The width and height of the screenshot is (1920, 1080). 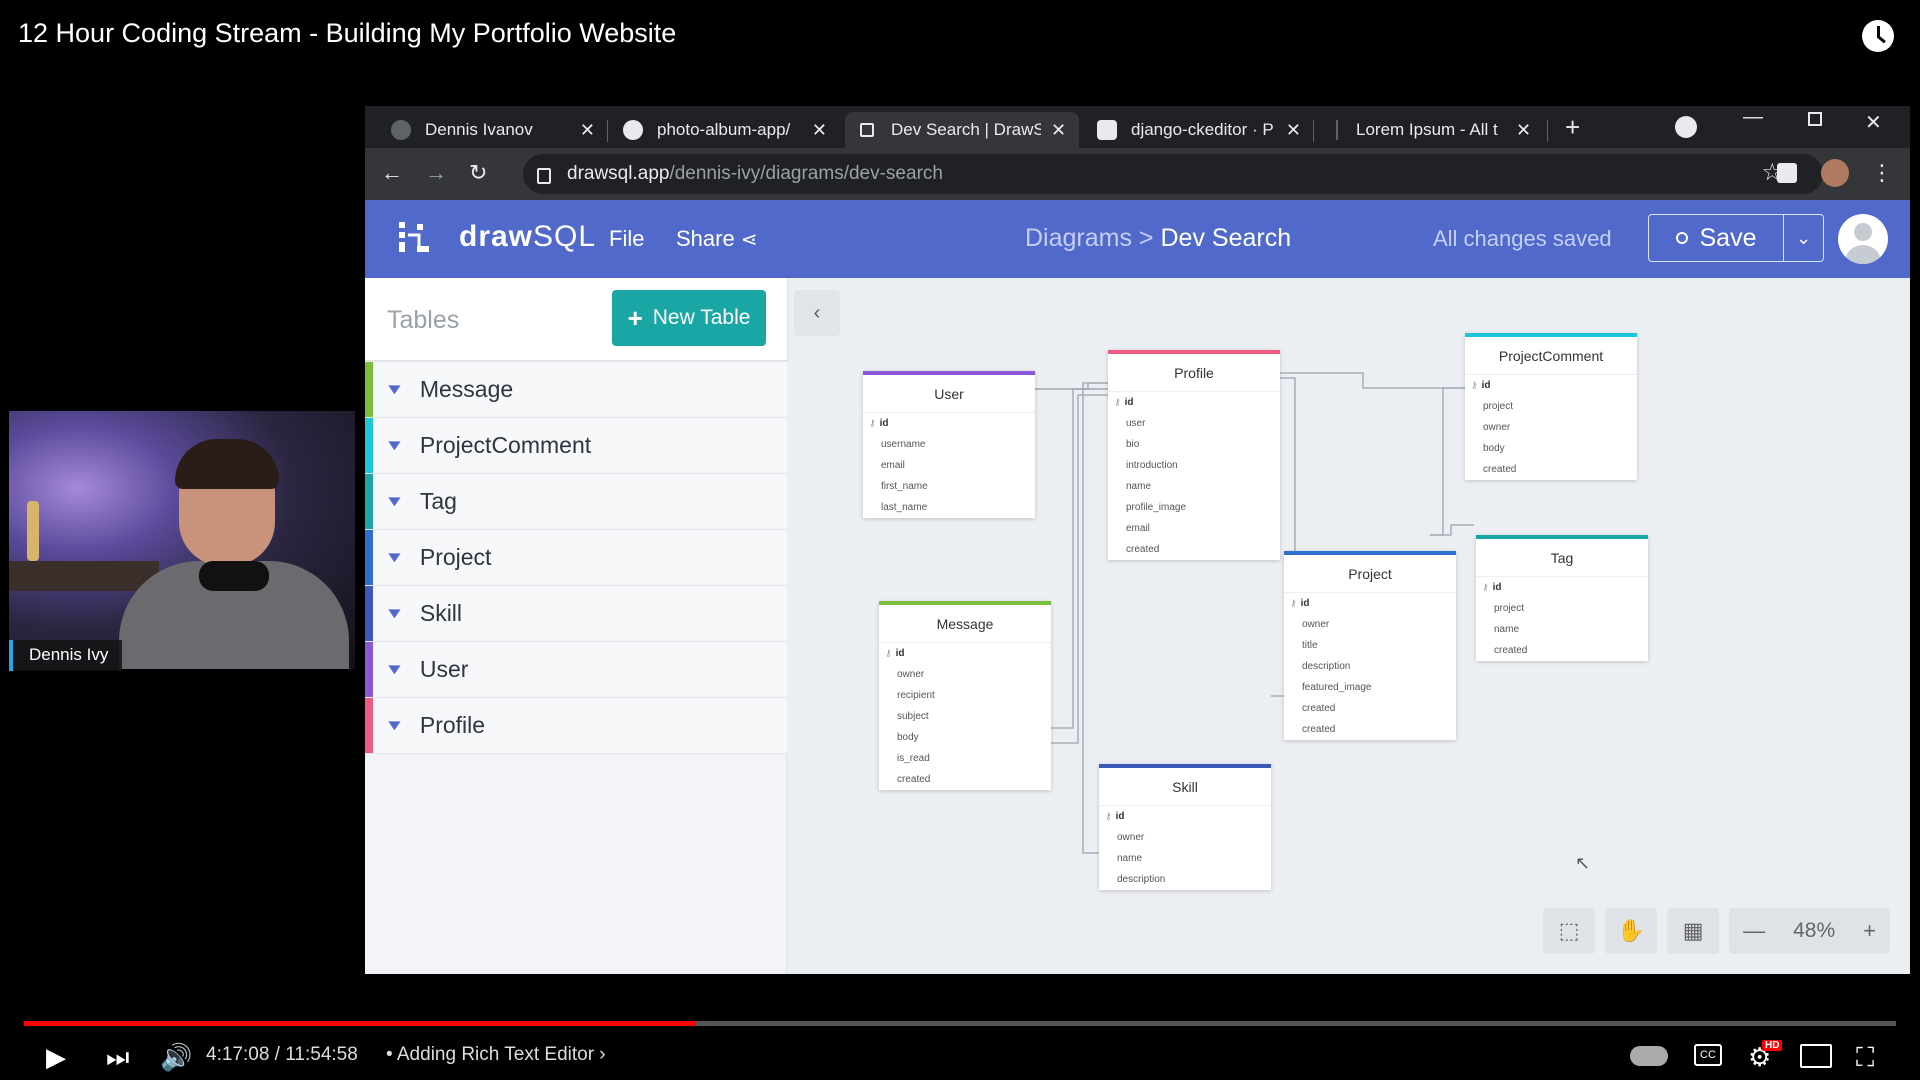 What do you see at coordinates (1882, 173) in the screenshot?
I see `menu-kebab-icon: ⋮` at bounding box center [1882, 173].